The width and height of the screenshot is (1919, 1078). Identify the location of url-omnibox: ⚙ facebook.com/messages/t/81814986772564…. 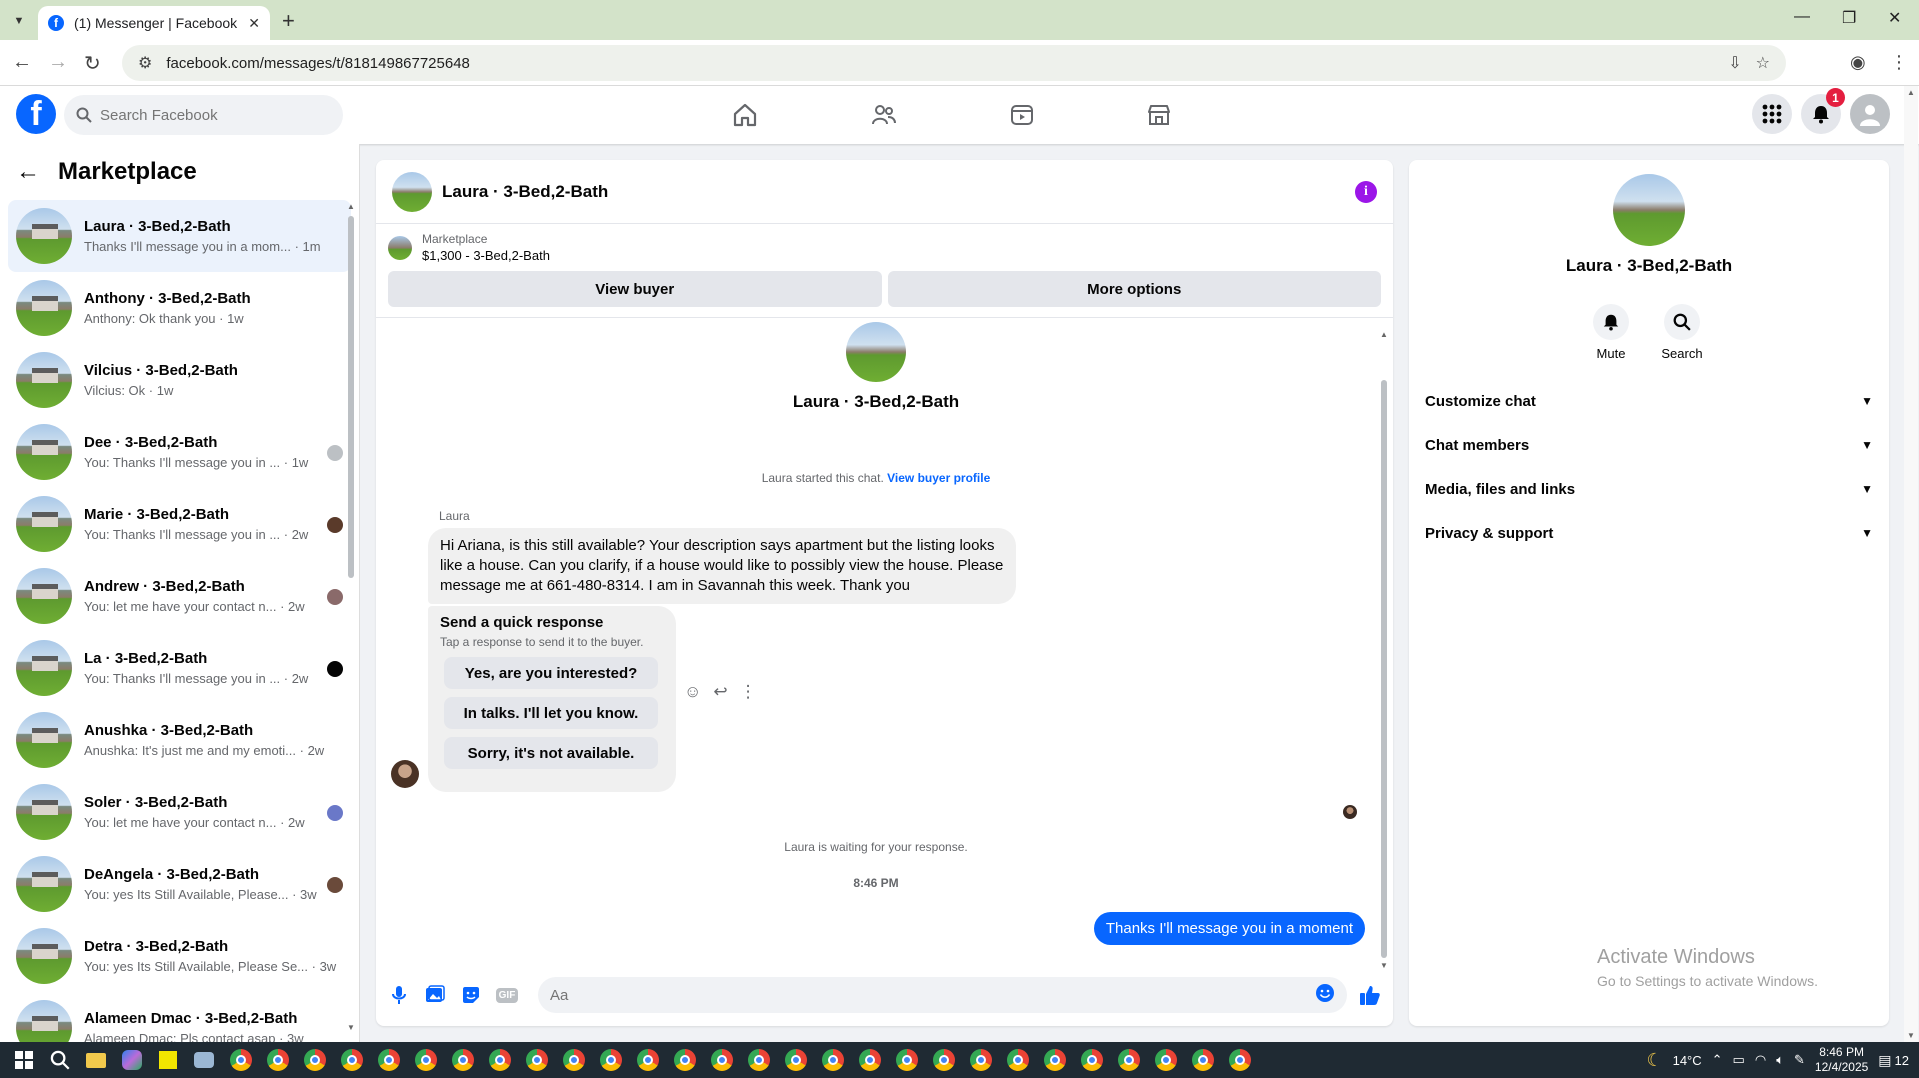
(954, 63).